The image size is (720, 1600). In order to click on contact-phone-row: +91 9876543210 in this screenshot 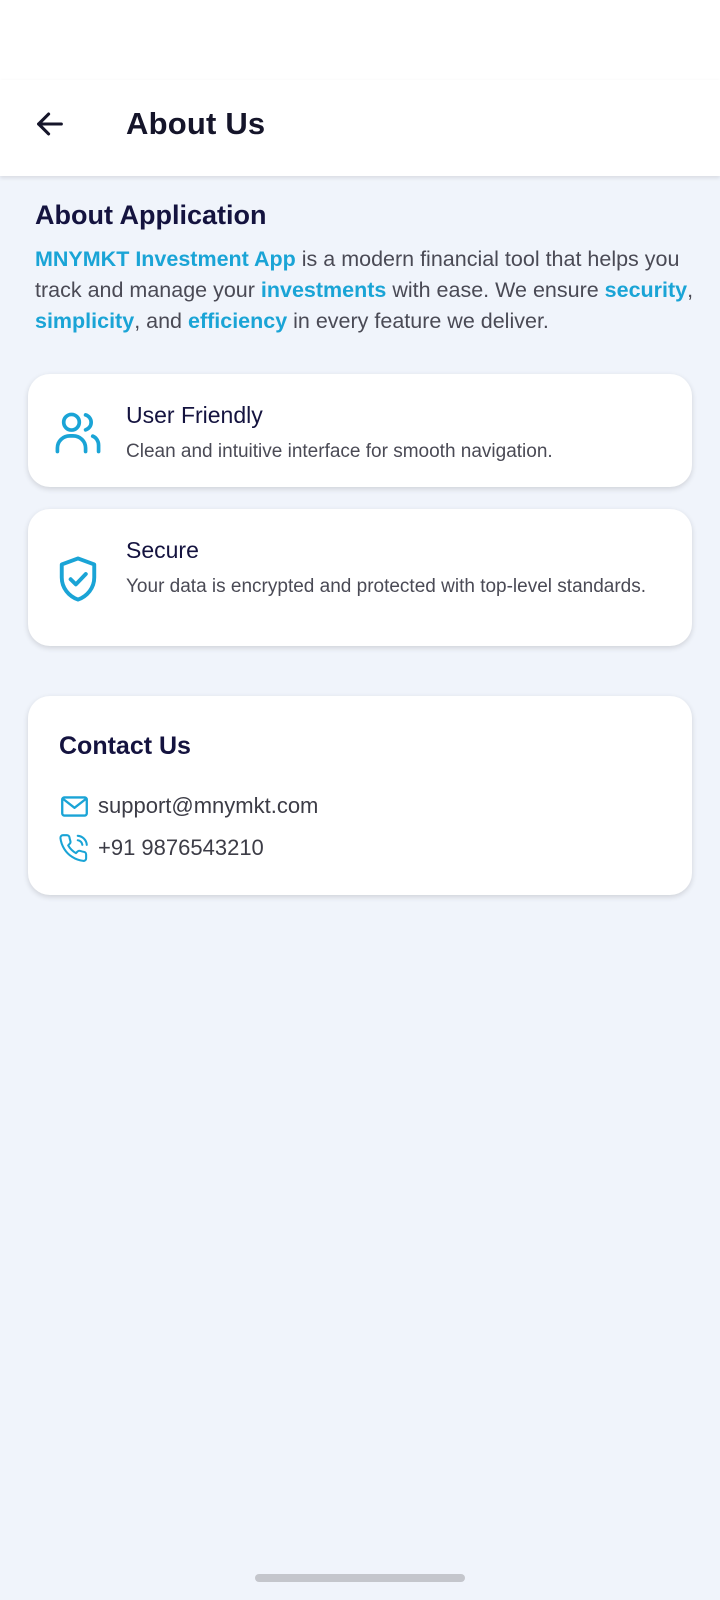, I will do `click(161, 848)`.